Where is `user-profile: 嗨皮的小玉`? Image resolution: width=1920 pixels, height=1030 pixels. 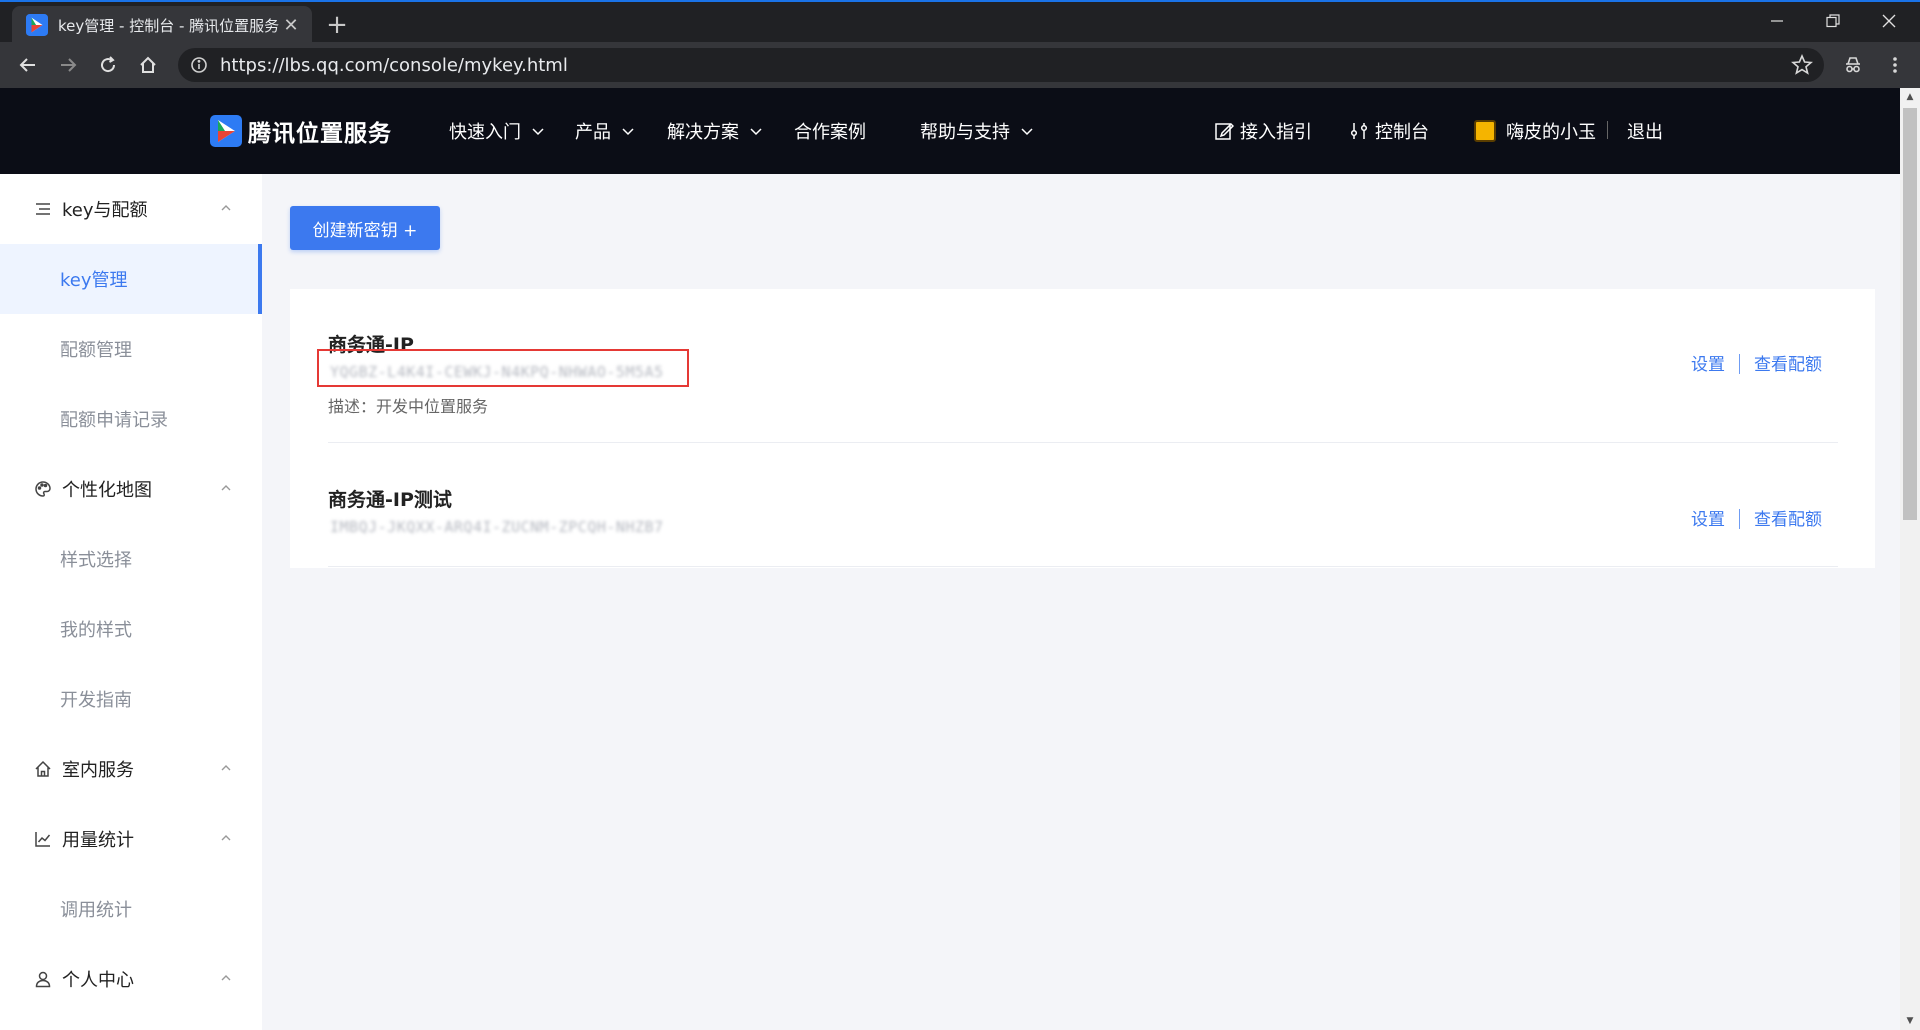
user-profile: 嗨皮的小玉 is located at coordinates (1535, 131).